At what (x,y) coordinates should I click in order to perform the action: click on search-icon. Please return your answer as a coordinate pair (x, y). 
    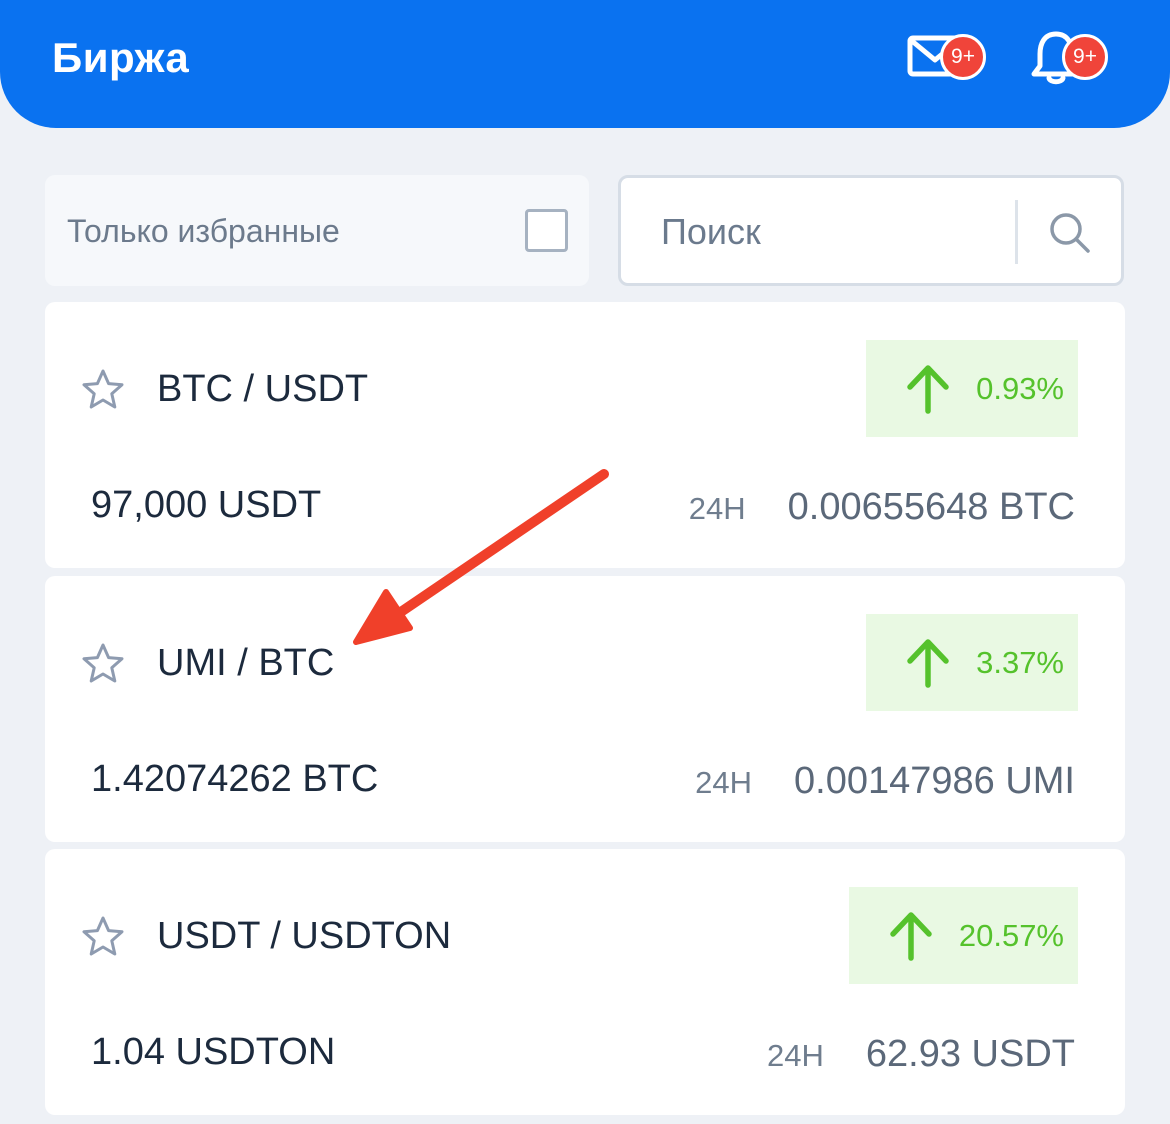
    Looking at the image, I should click on (1070, 233).